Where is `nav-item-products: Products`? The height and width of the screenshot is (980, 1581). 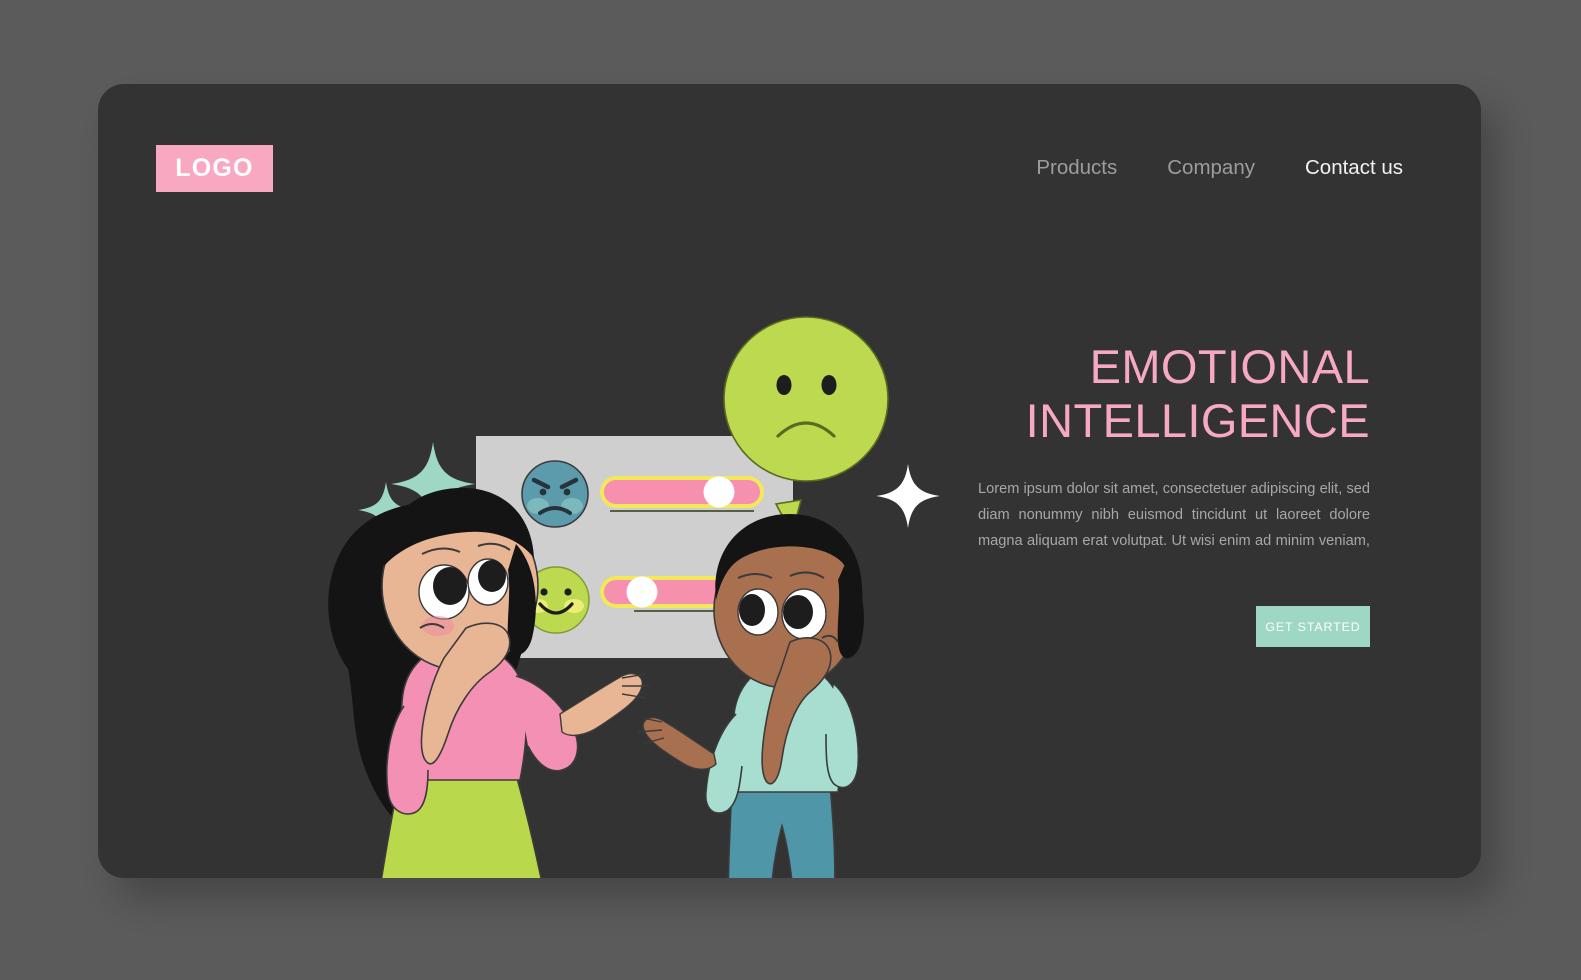
nav-item-products: Products is located at coordinates (1076, 168).